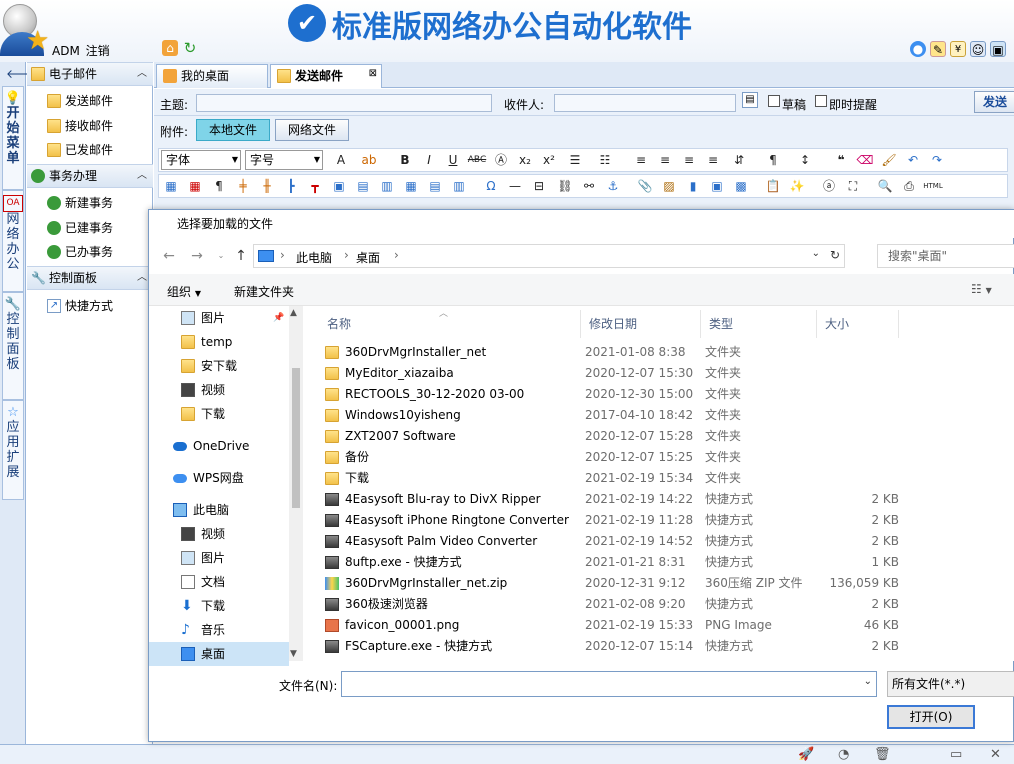  Describe the element at coordinates (363, 186) in the screenshot. I see `merge-right-icon: ▤` at that location.